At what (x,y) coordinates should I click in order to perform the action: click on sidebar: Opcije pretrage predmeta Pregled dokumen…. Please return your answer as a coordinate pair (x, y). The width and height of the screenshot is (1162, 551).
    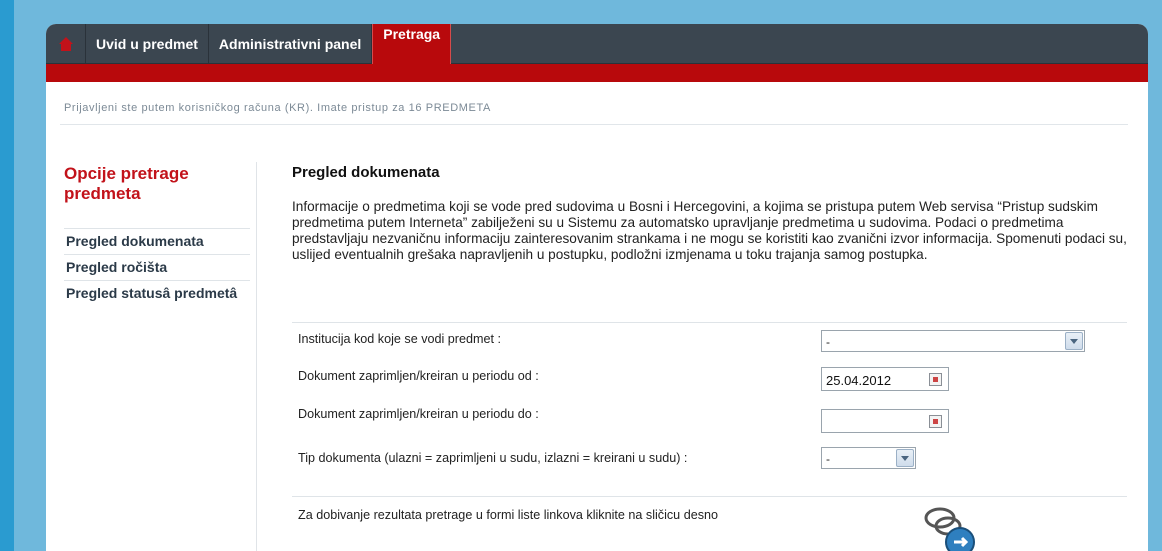
    Looking at the image, I should click on (157, 235).